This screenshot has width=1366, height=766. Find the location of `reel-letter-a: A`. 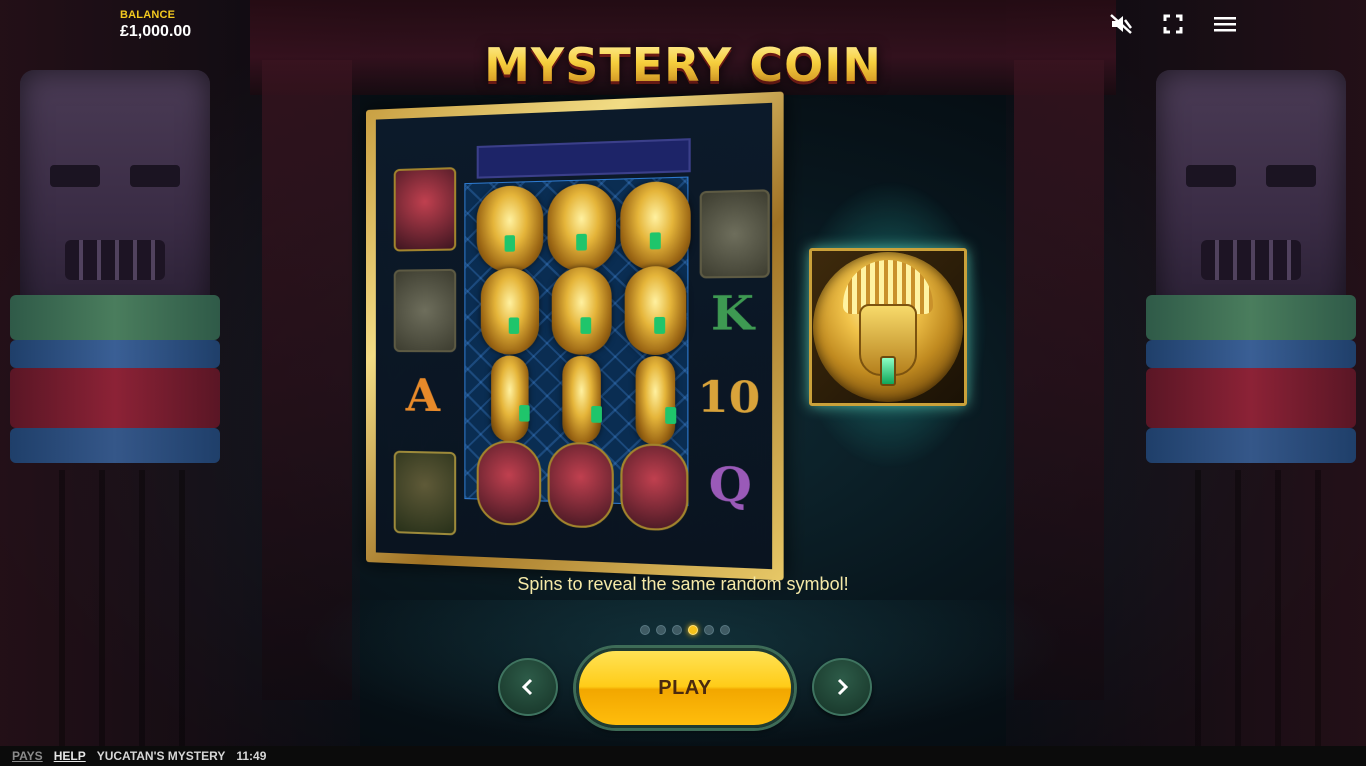

reel-letter-a: A is located at coordinates (423, 396).